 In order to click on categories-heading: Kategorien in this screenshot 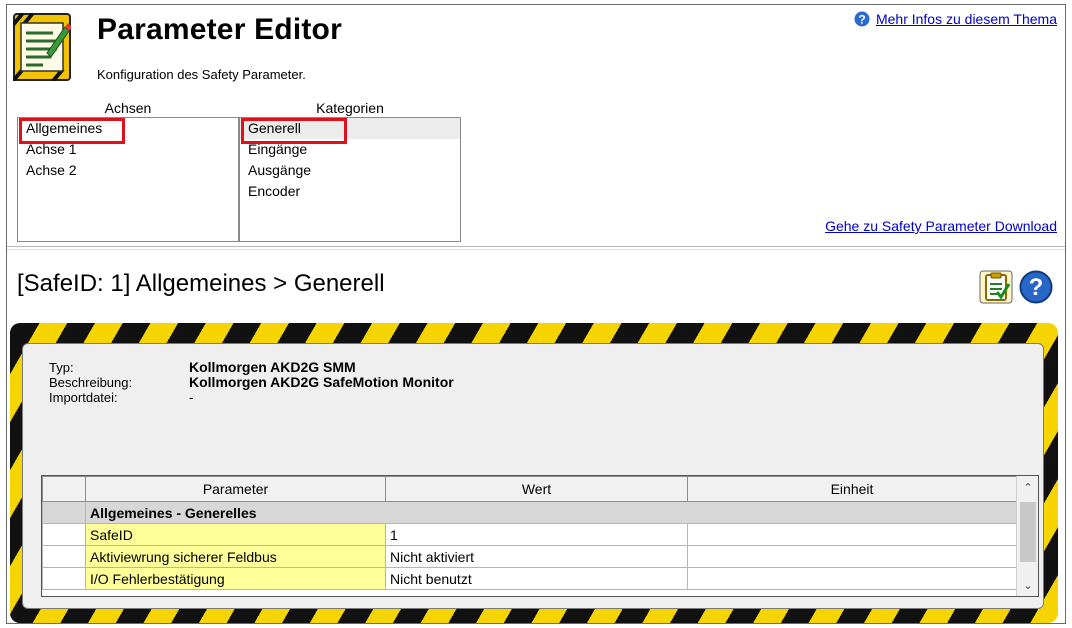, I will do `click(350, 108)`.